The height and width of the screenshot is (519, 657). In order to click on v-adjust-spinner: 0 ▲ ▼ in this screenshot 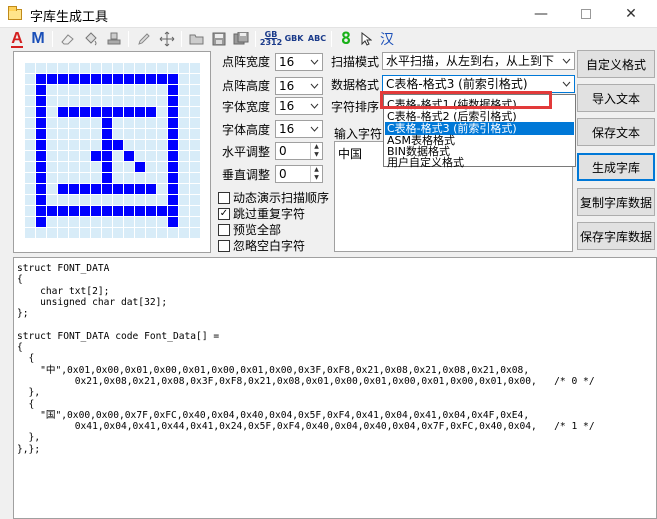, I will do `click(299, 174)`.